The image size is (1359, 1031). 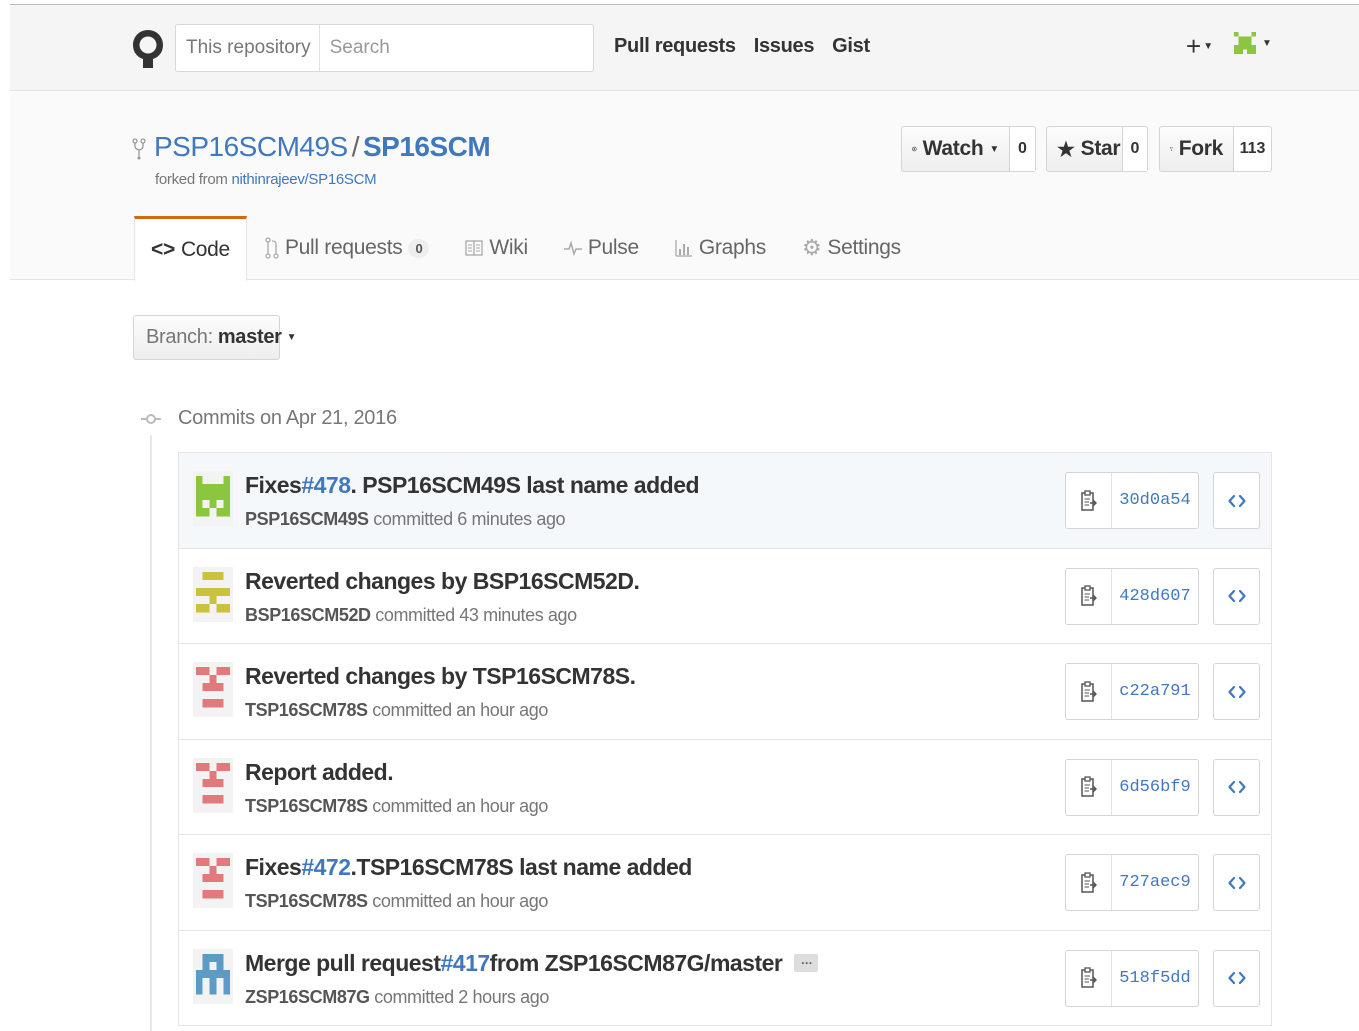 I want to click on user-menu-button: ▼, so click(x=1253, y=43).